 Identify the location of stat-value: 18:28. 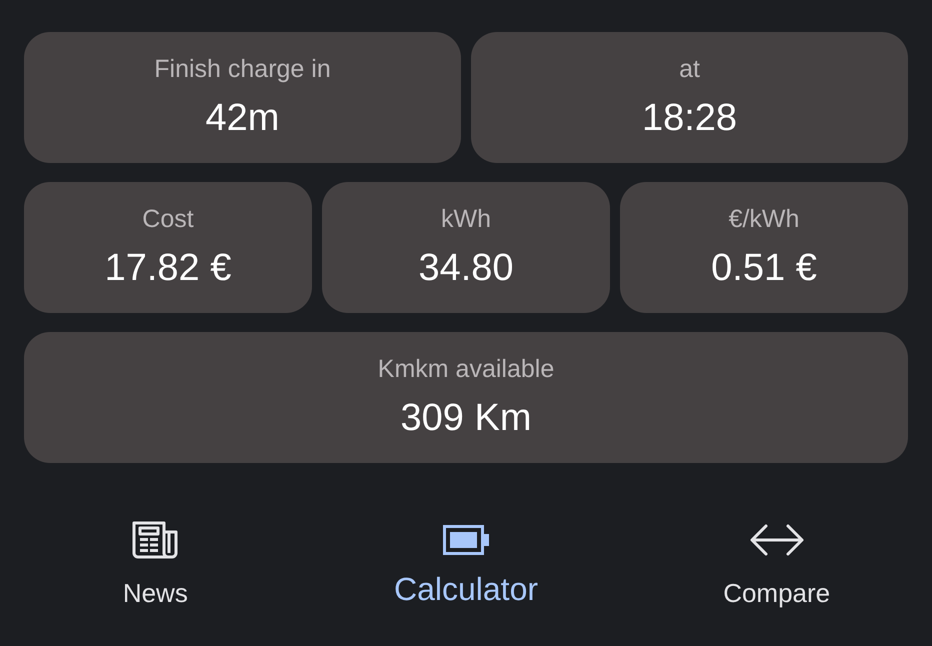
(690, 118).